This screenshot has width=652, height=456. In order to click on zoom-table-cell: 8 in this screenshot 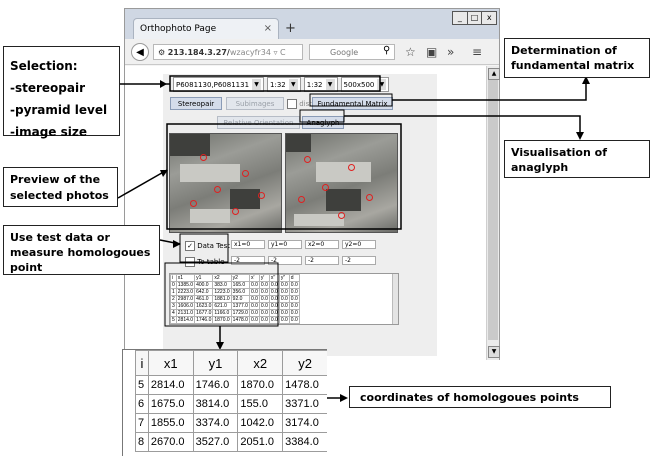, I will do `click(142, 442)`.